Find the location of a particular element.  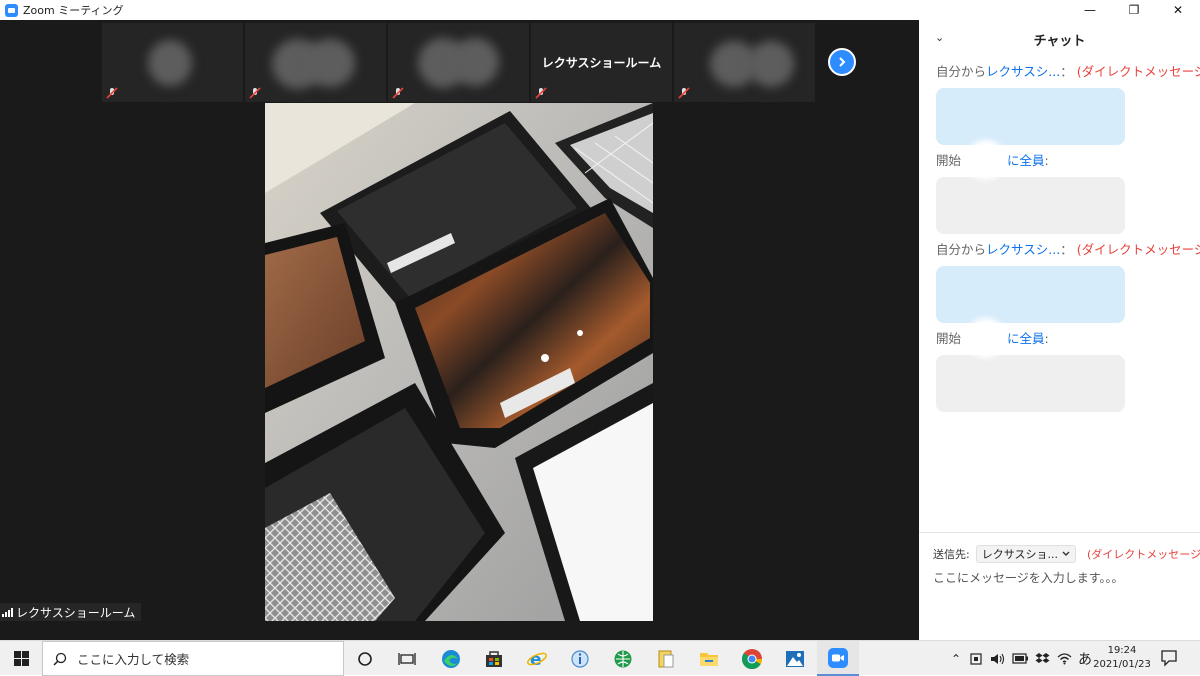

active-speaker-name: レクサスショールーム is located at coordinates (76, 612).